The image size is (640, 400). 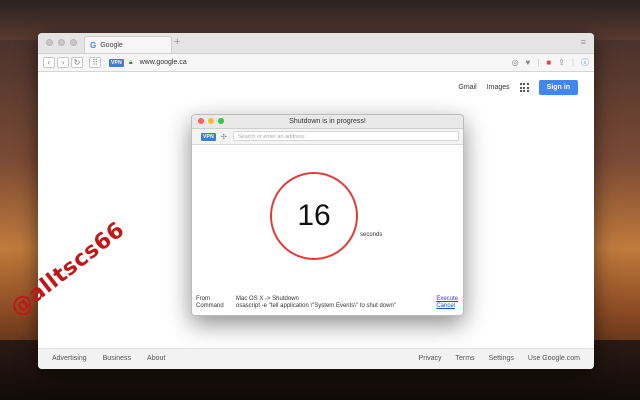 I want to click on cancel-link: Cancel, so click(x=447, y=306).